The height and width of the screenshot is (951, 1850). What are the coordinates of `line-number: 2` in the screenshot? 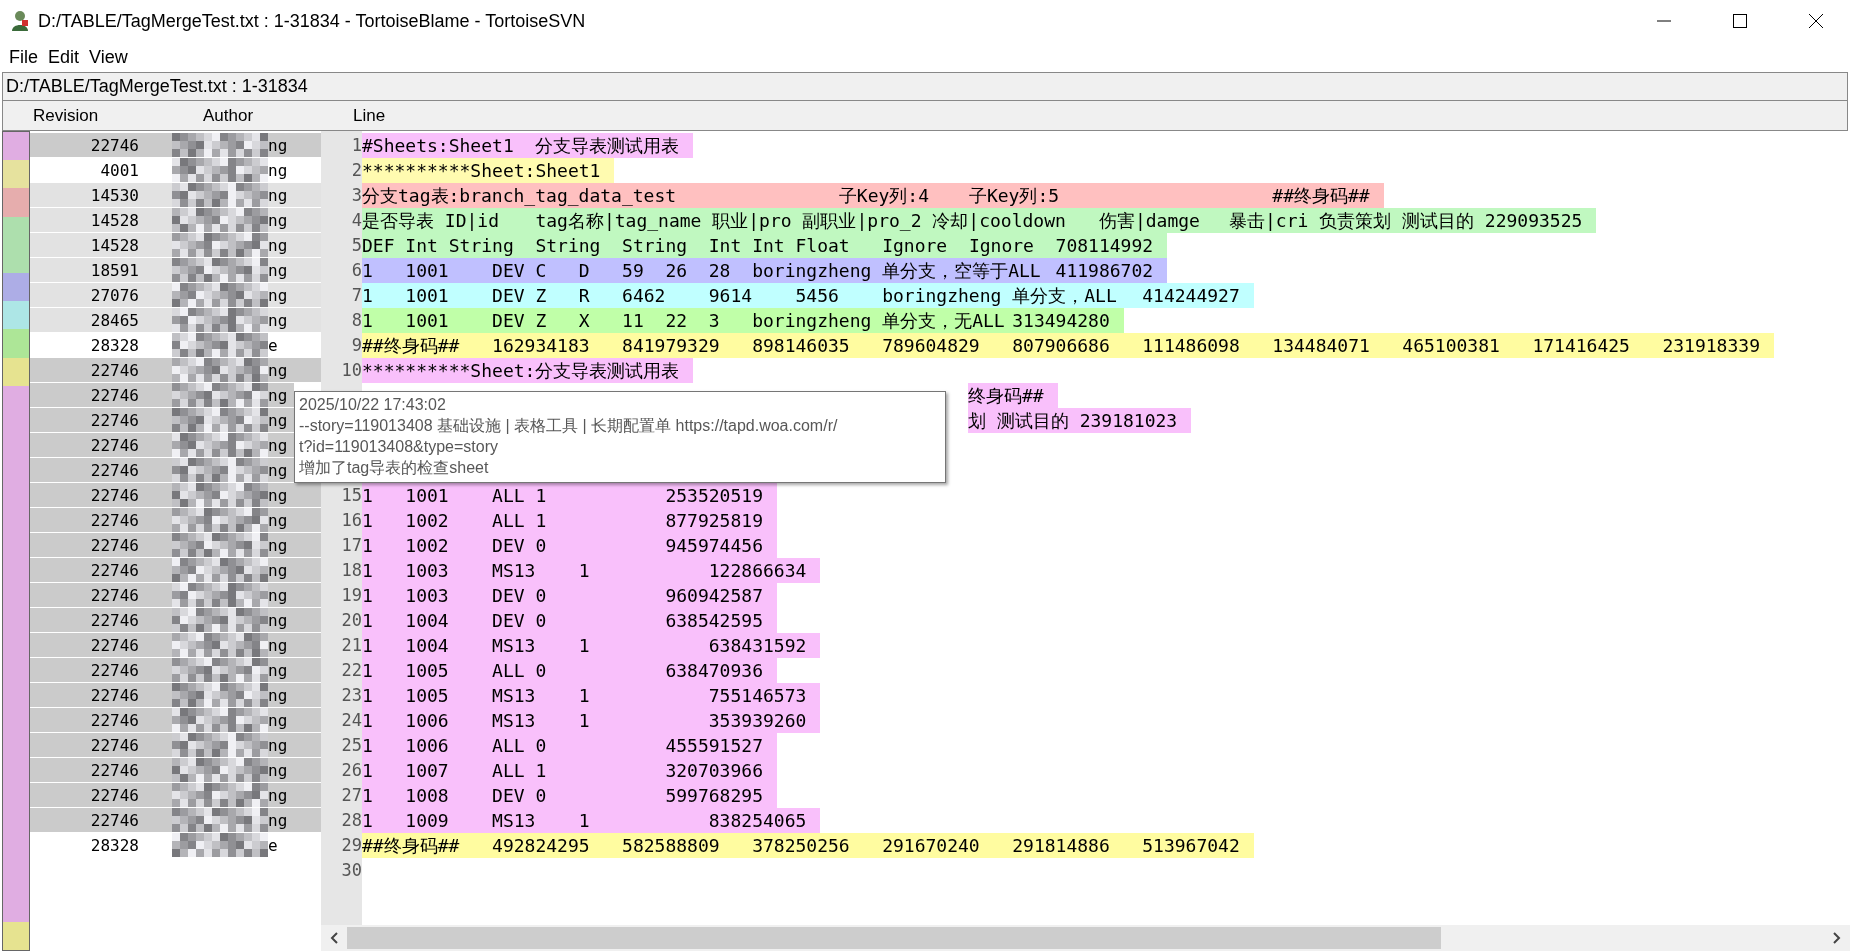 It's located at (356, 170).